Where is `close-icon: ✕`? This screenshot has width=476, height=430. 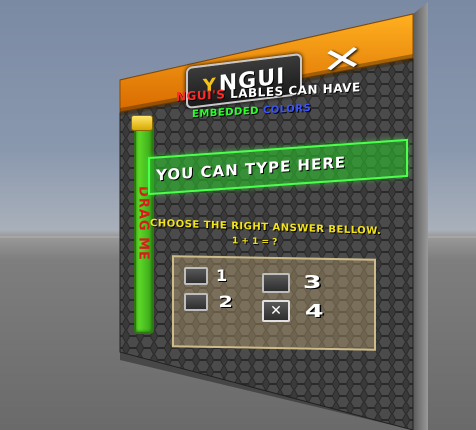
close-icon: ✕ is located at coordinates (342, 60).